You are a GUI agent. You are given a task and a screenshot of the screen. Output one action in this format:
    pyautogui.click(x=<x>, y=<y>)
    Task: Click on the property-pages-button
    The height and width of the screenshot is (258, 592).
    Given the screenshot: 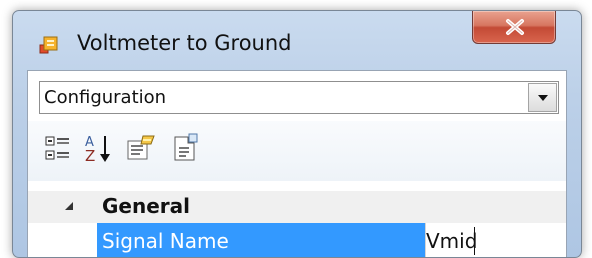 What is the action you would take?
    pyautogui.click(x=140, y=148)
    